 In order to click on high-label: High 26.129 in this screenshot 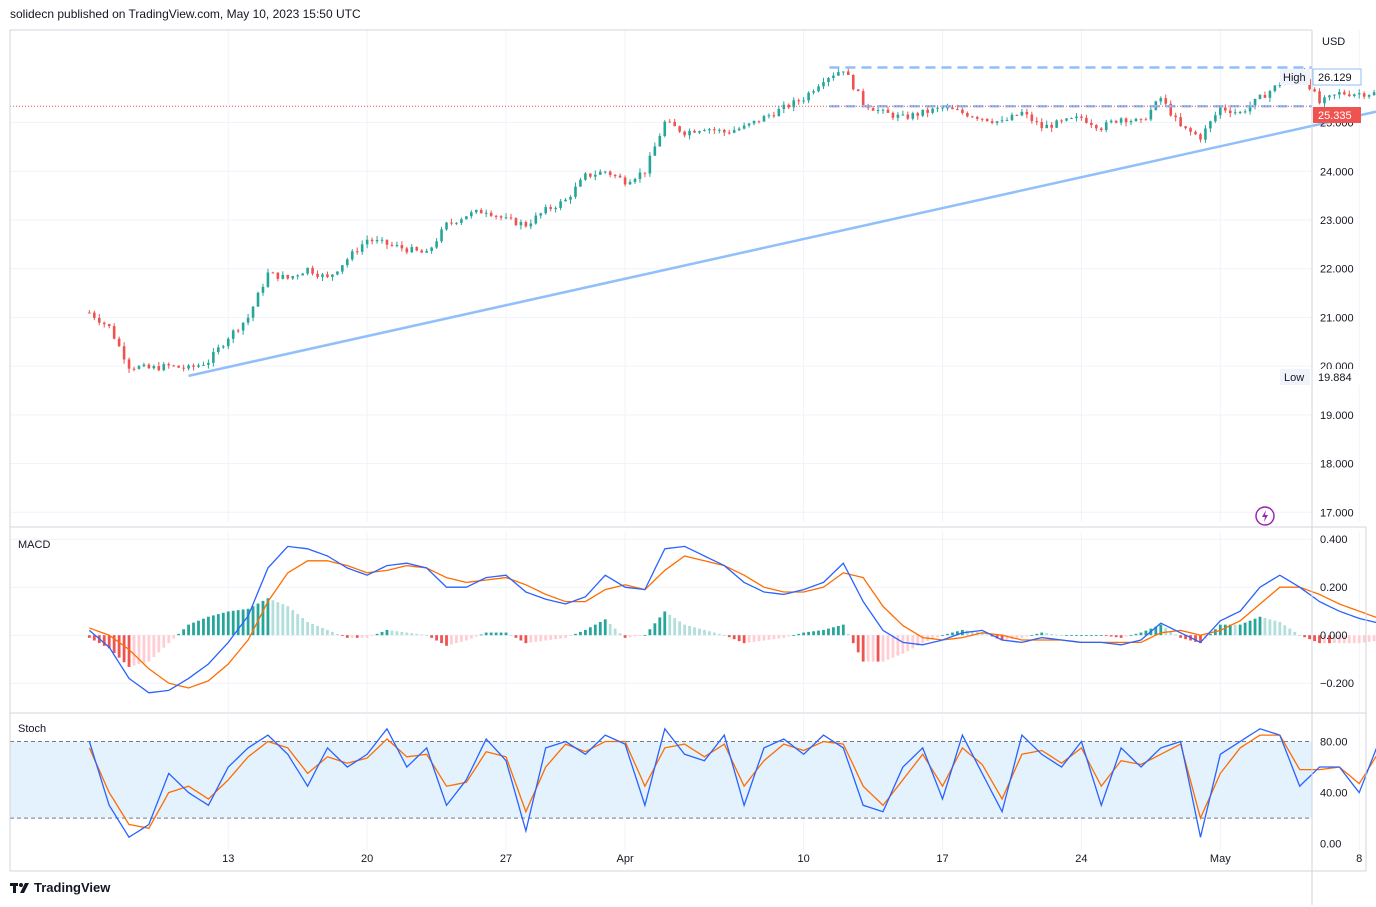, I will do `click(1321, 77)`.